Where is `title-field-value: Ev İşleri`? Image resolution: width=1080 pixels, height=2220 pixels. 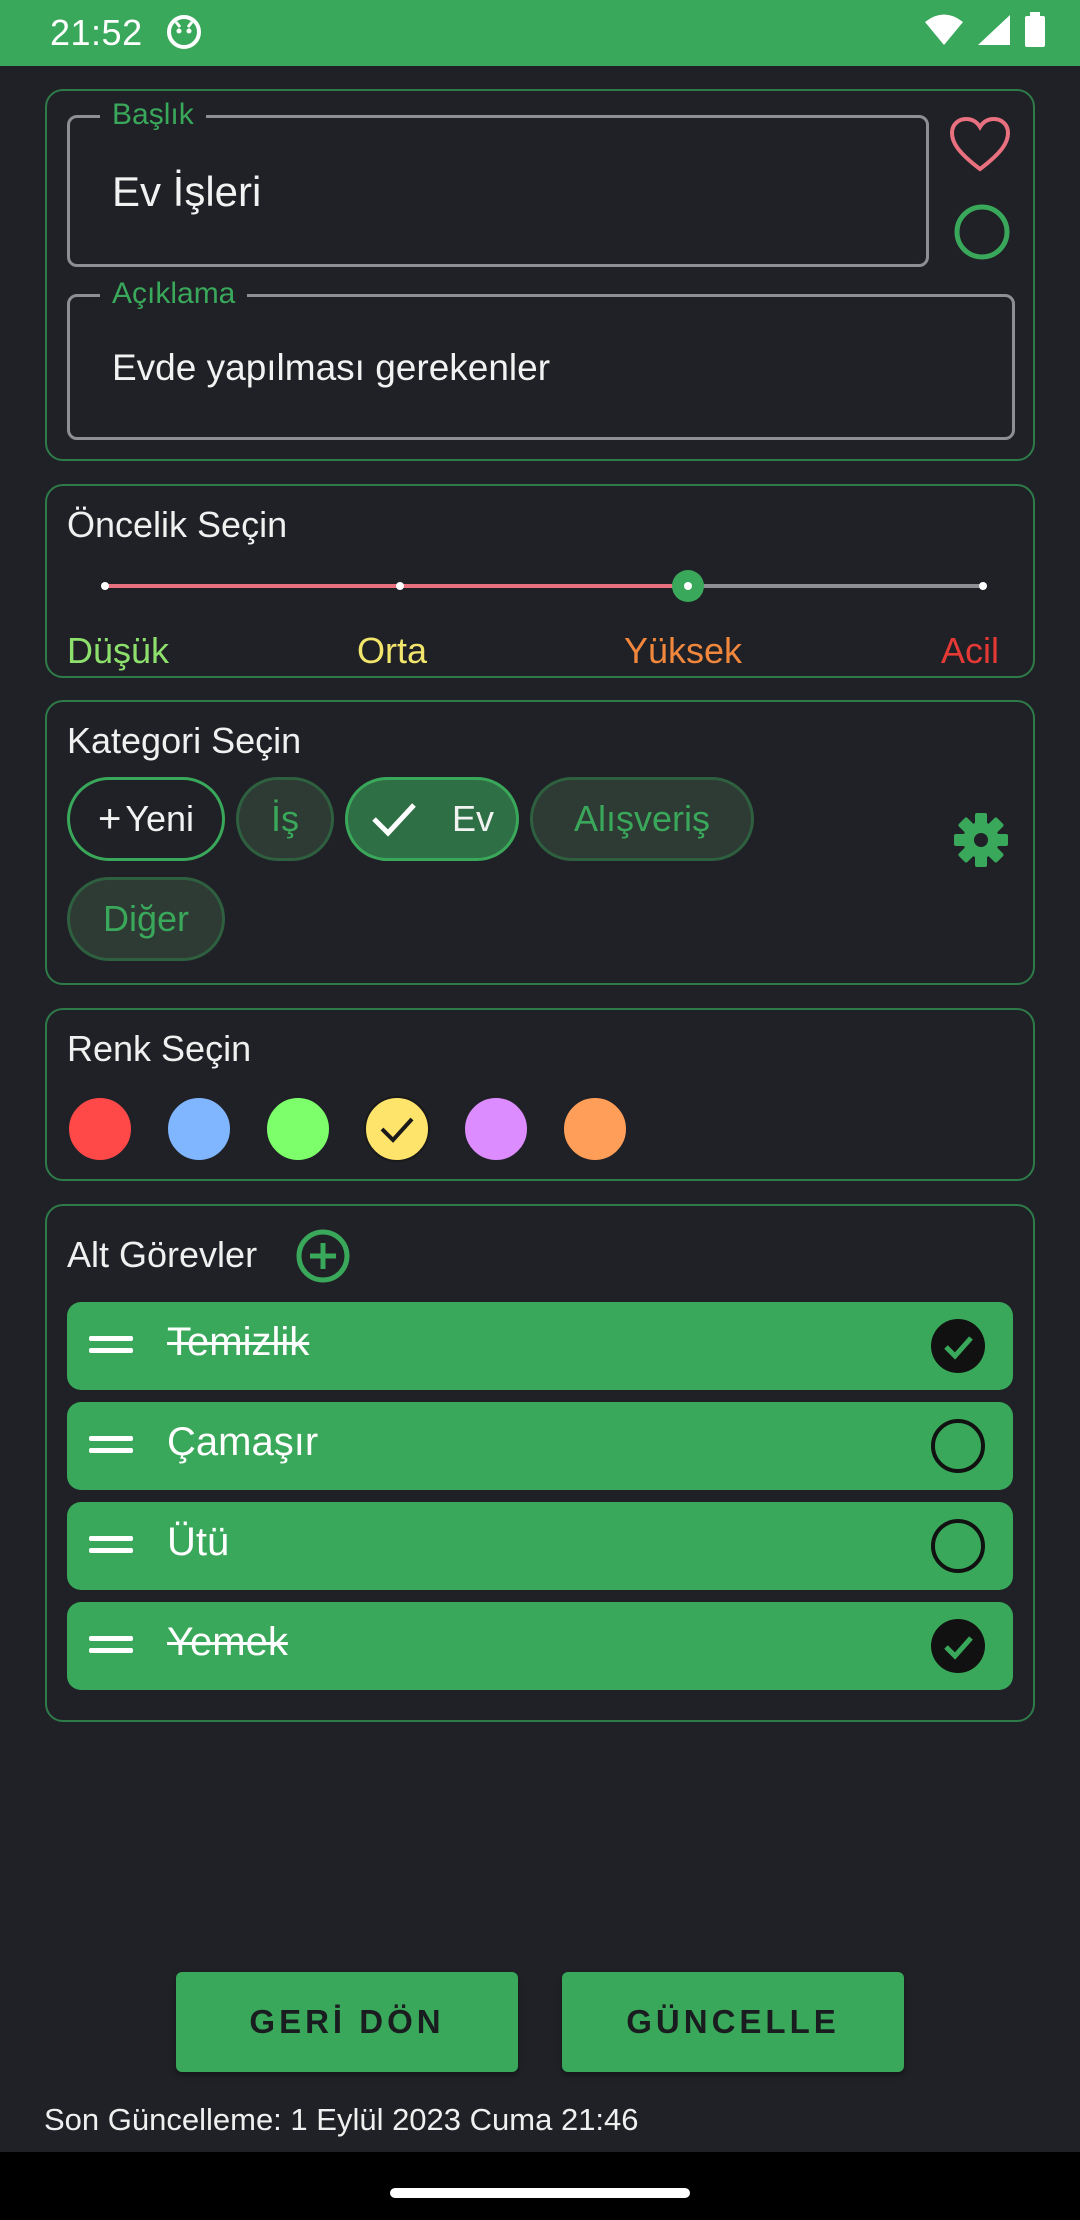
title-field-value: Ev İşleri is located at coordinates (187, 191).